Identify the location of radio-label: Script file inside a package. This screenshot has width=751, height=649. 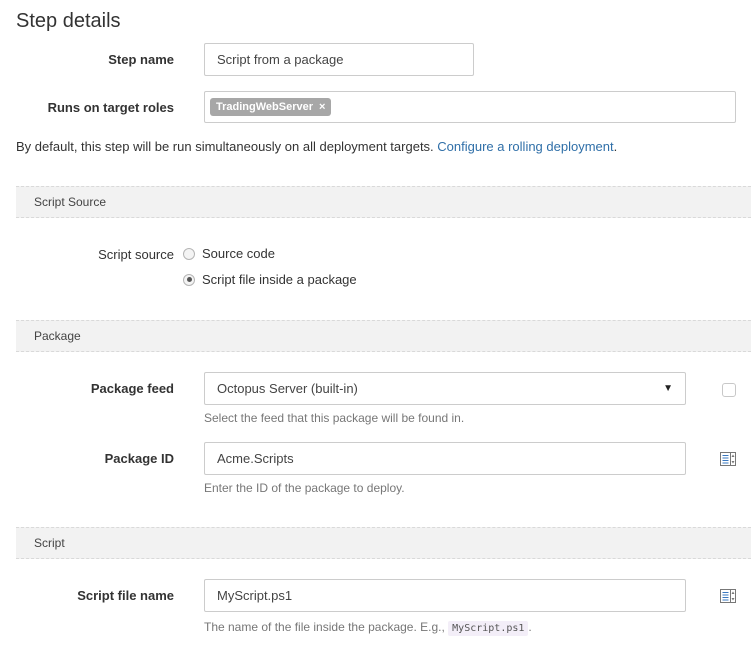
(279, 279).